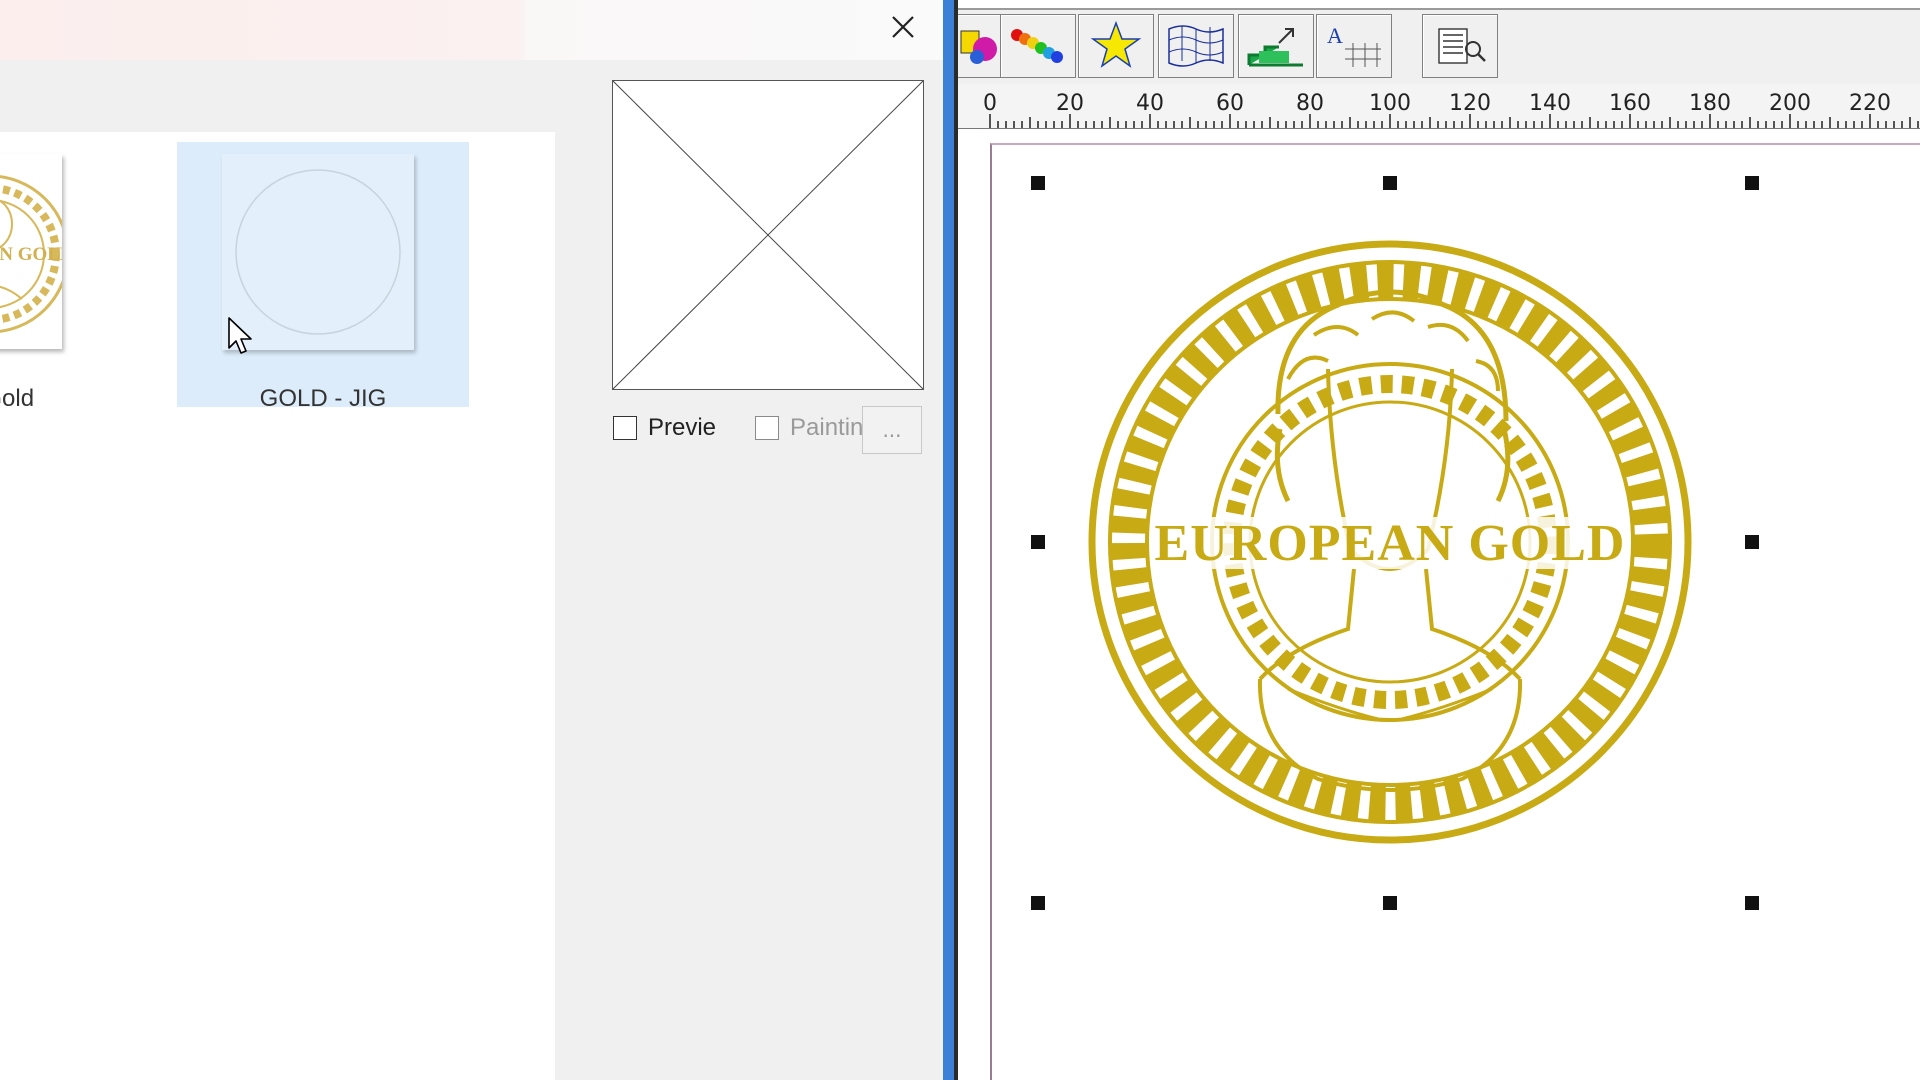 The width and height of the screenshot is (1920, 1080). I want to click on window-divider, so click(948, 540).